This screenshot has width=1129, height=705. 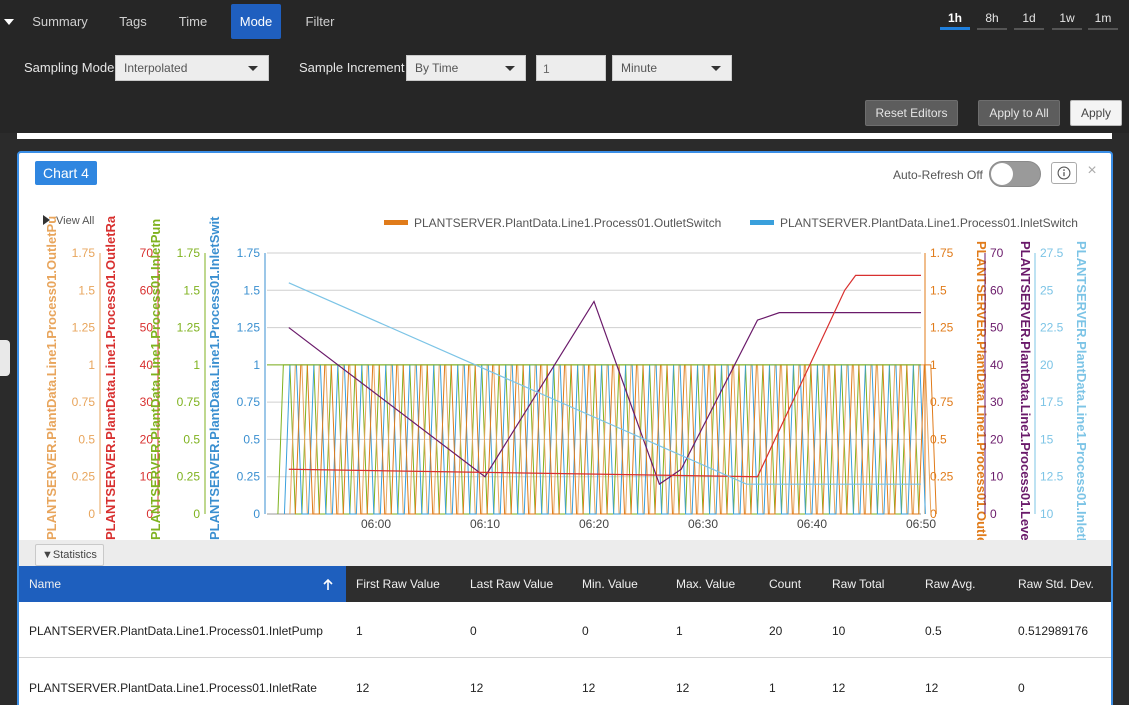 What do you see at coordinates (69, 67) in the screenshot?
I see `sampling-mode-label: Sampling Mode` at bounding box center [69, 67].